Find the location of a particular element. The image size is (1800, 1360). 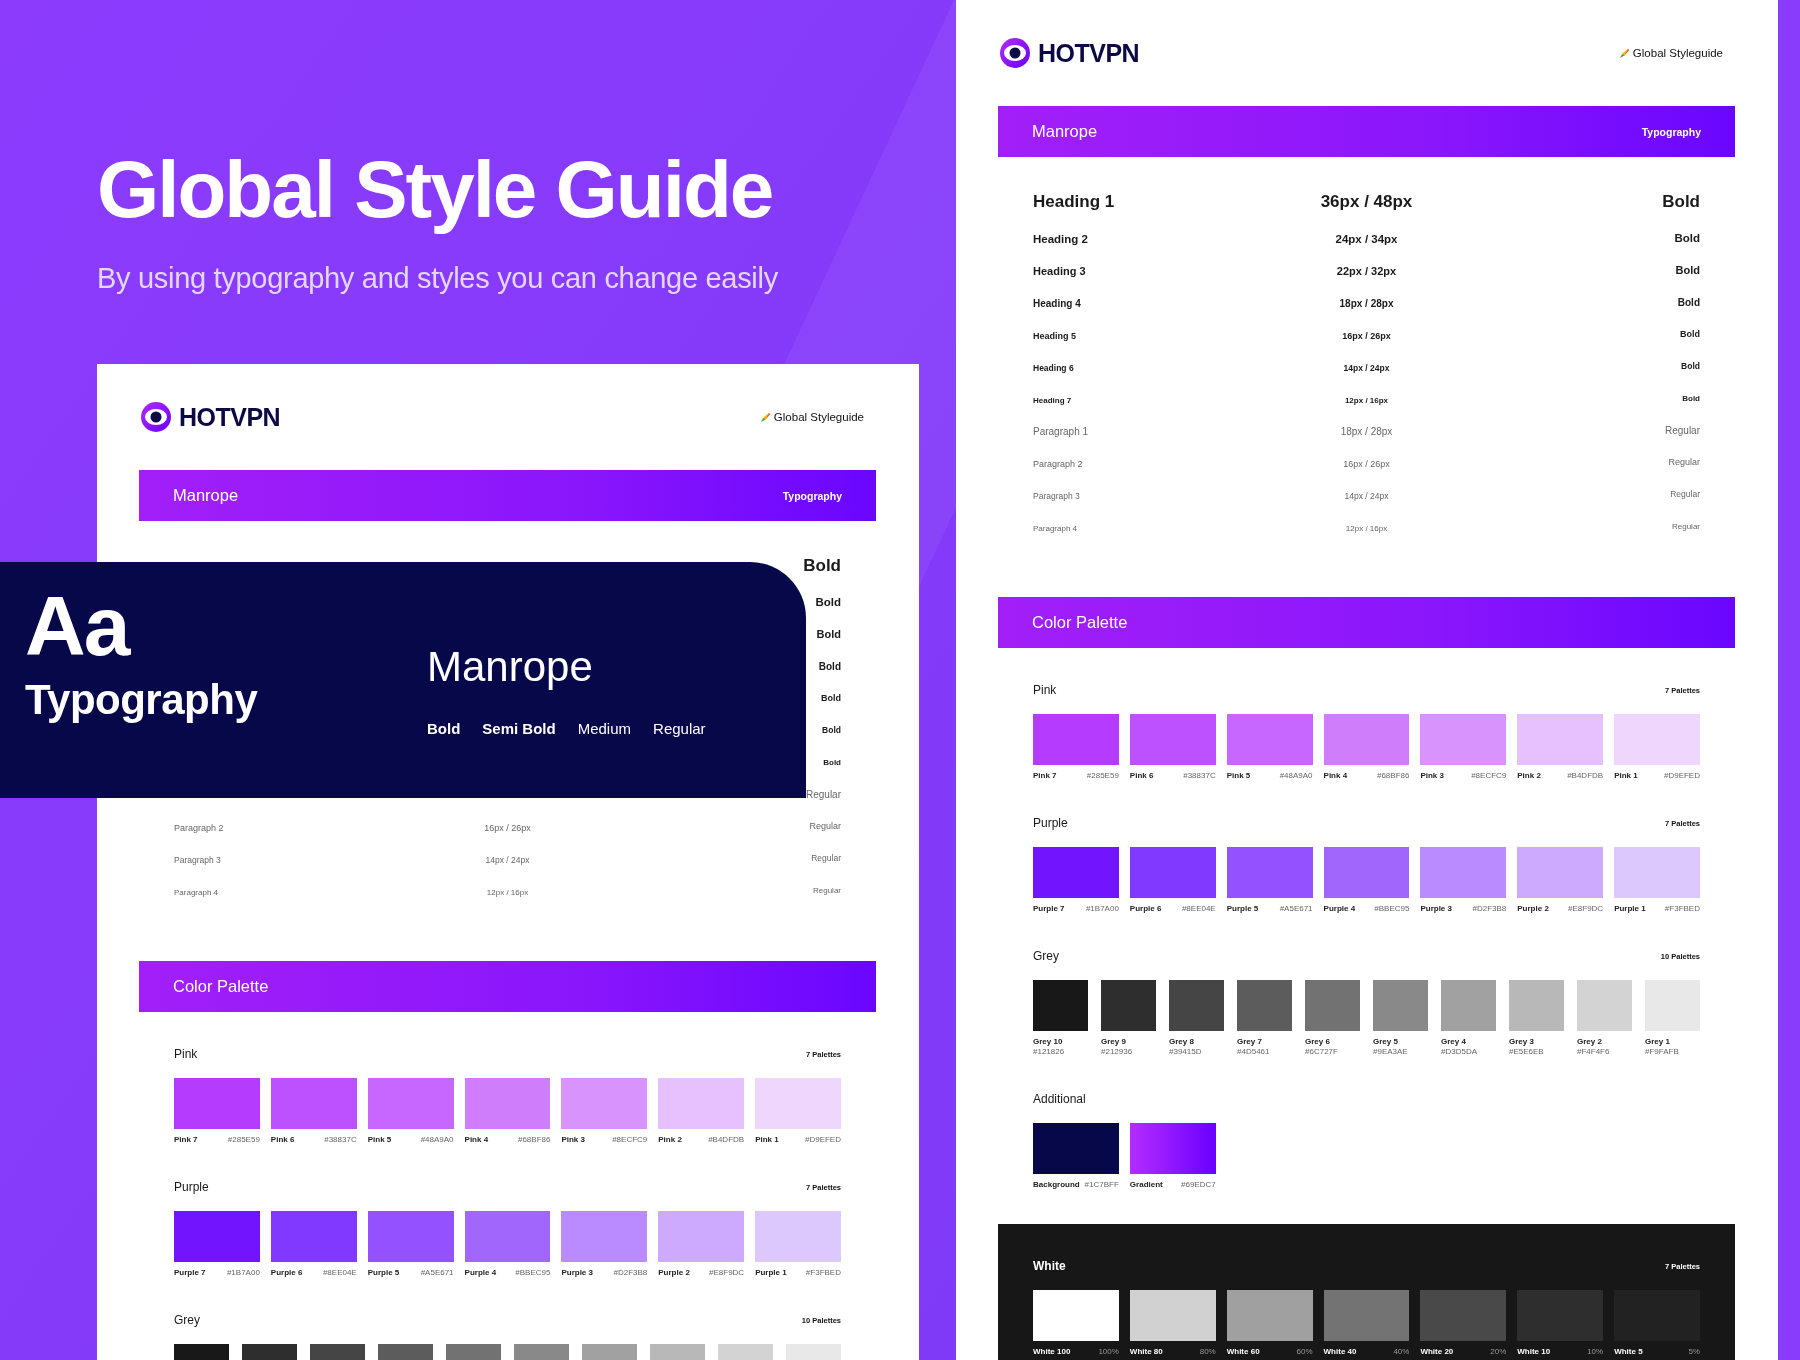

swatch-name: White 100 is located at coordinates (1052, 1352).